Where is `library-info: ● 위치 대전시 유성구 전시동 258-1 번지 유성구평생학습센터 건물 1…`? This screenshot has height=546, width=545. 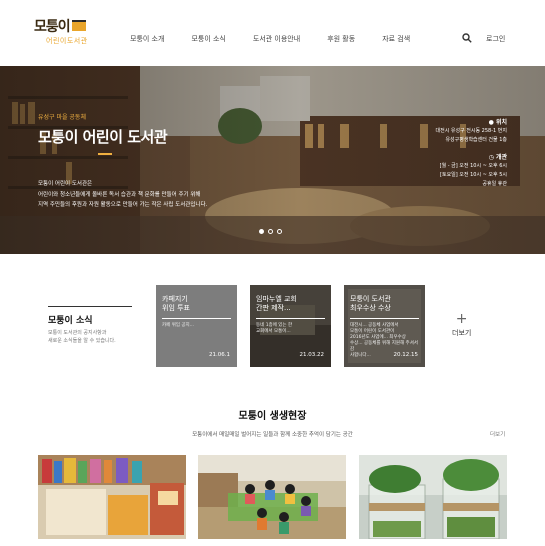 library-info: ● 위치 대전시 유성구 전시동 258-1 번지 유성구평생학습센터 건물 1… is located at coordinates (472, 153).